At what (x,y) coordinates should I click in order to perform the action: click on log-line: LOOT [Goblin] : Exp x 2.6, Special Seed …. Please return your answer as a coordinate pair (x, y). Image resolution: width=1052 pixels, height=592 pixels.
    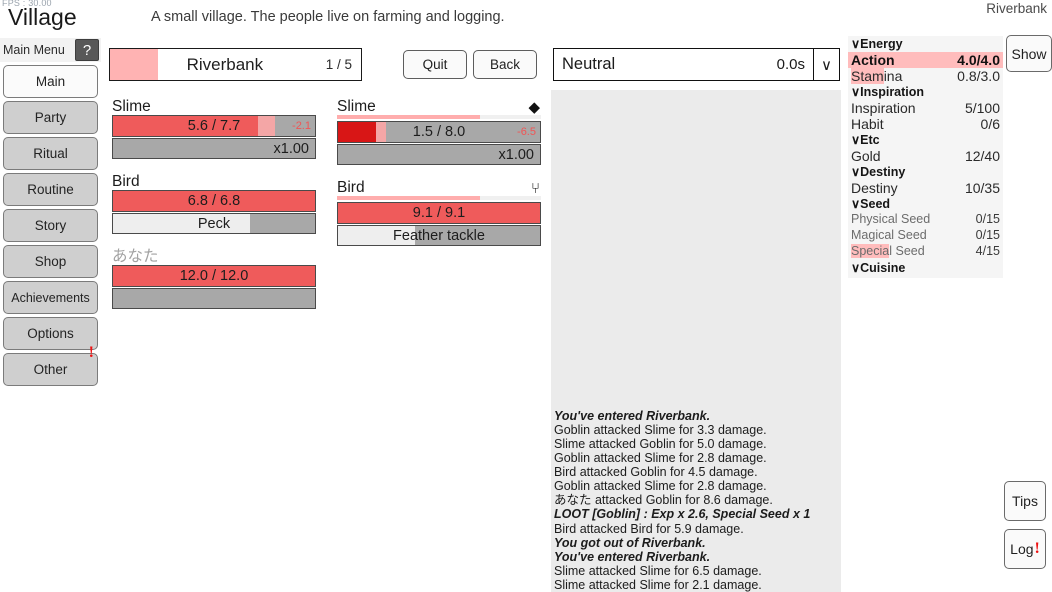
    Looking at the image, I should click on (682, 514).